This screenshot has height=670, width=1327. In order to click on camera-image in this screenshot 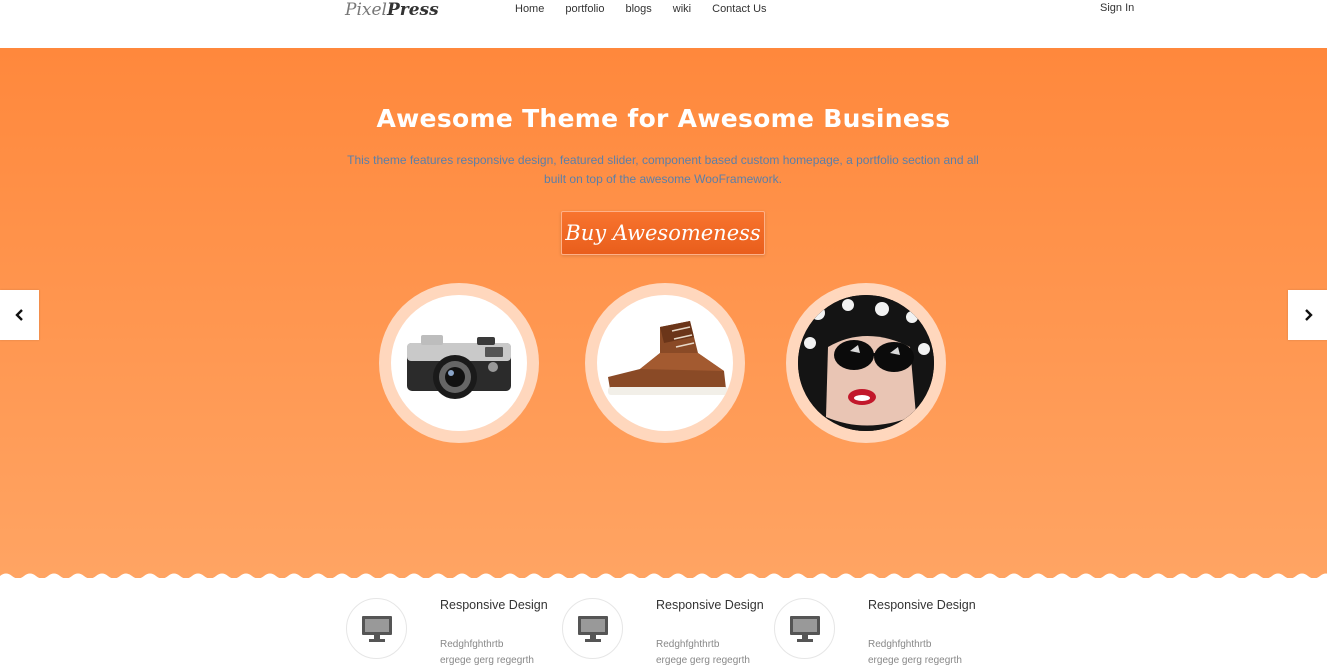, I will do `click(459, 363)`.